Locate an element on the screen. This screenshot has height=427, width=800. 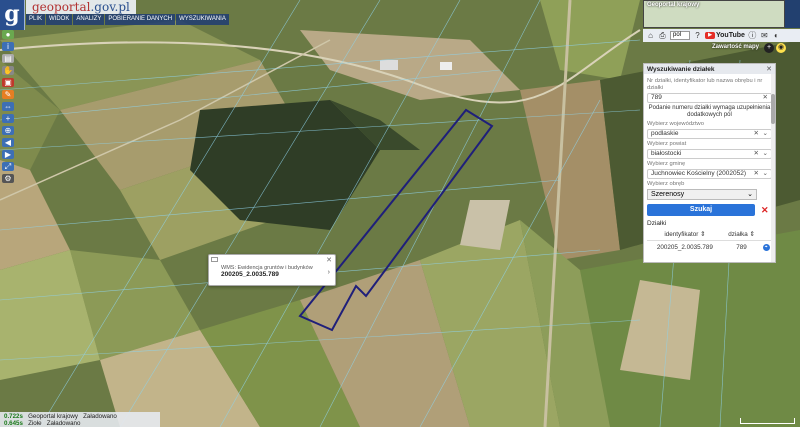
print-link-icon: ⎙ is located at coordinates (662, 35).